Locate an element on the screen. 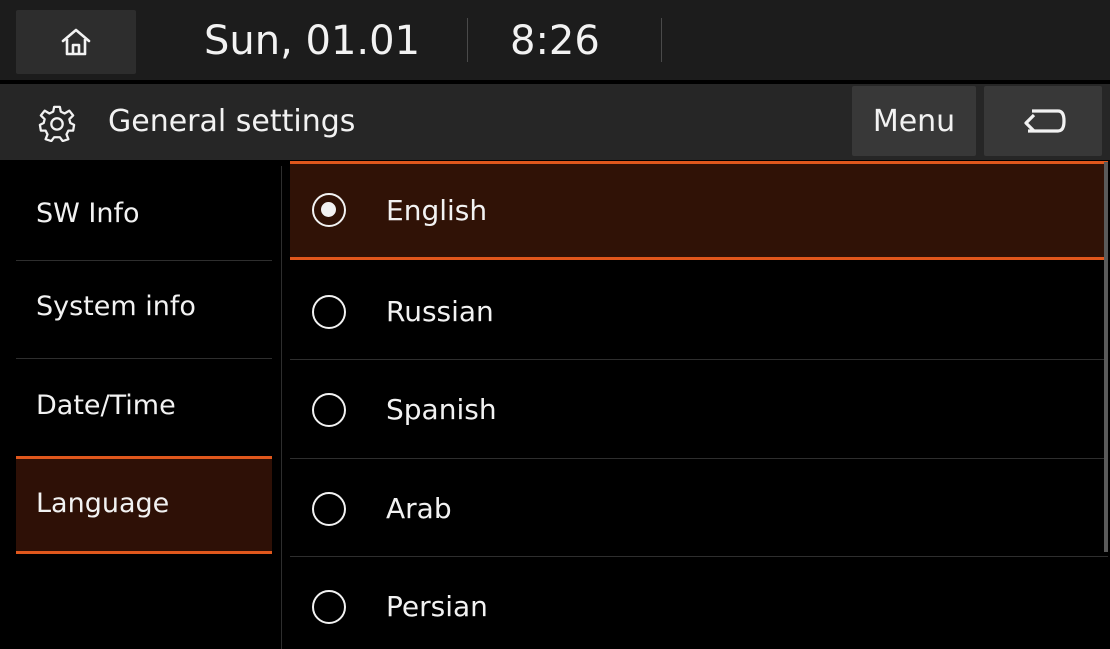  sidebar-item-label: Date/Time is located at coordinates (106, 405).